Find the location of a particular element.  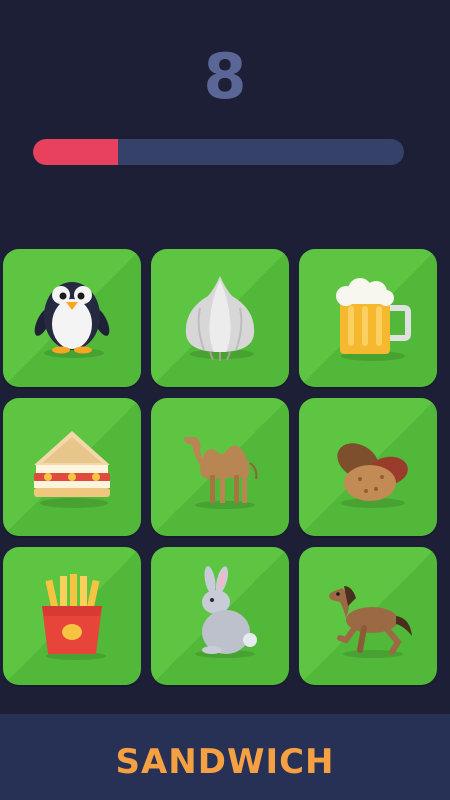

tile-sandwich is located at coordinates (72, 467).